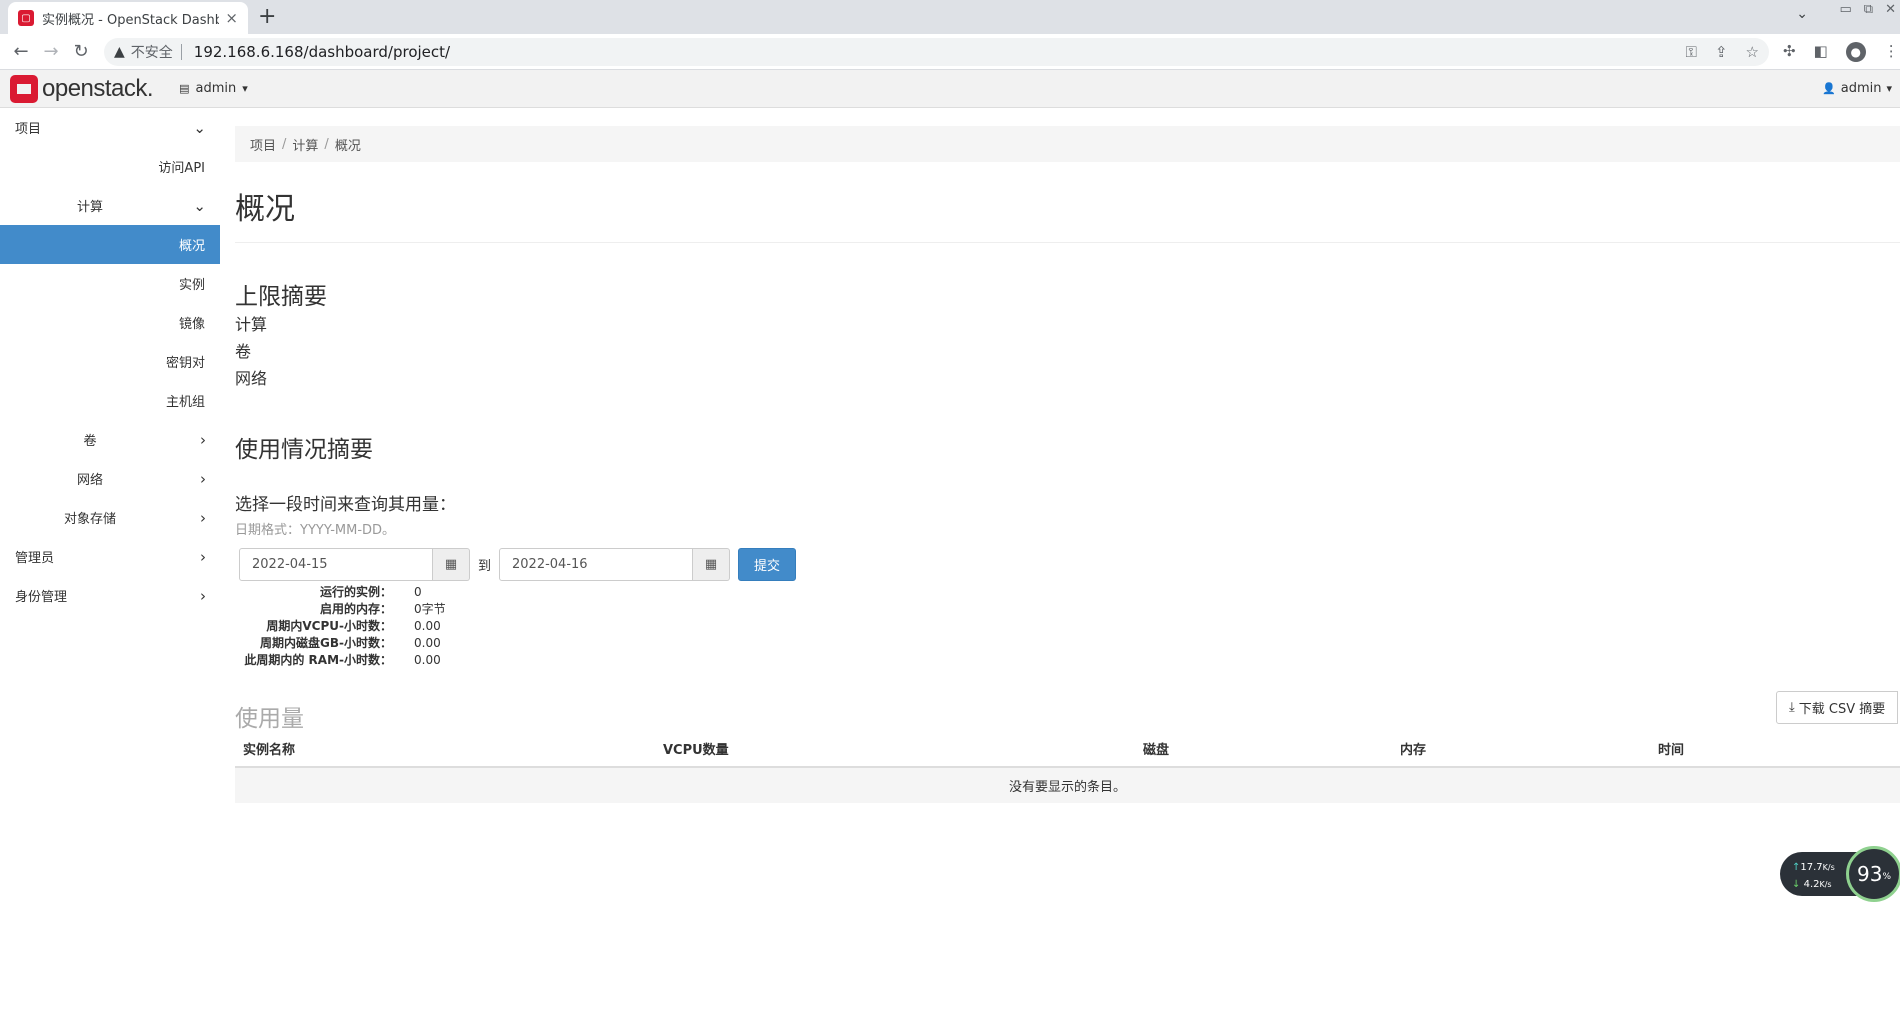 Image resolution: width=1900 pixels, height=1034 pixels. I want to click on limit-summary-heading: 上限摘要, so click(281, 297).